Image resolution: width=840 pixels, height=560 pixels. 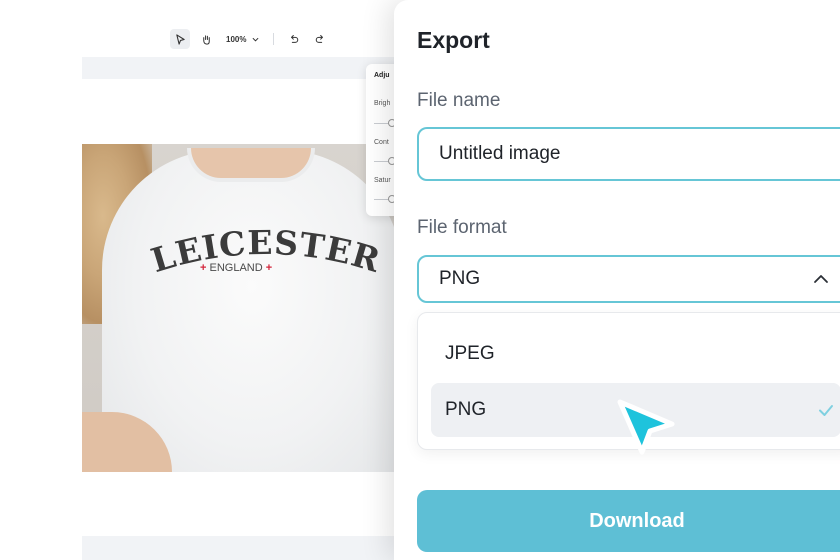 I want to click on checkmark-icon, so click(x=826, y=410).